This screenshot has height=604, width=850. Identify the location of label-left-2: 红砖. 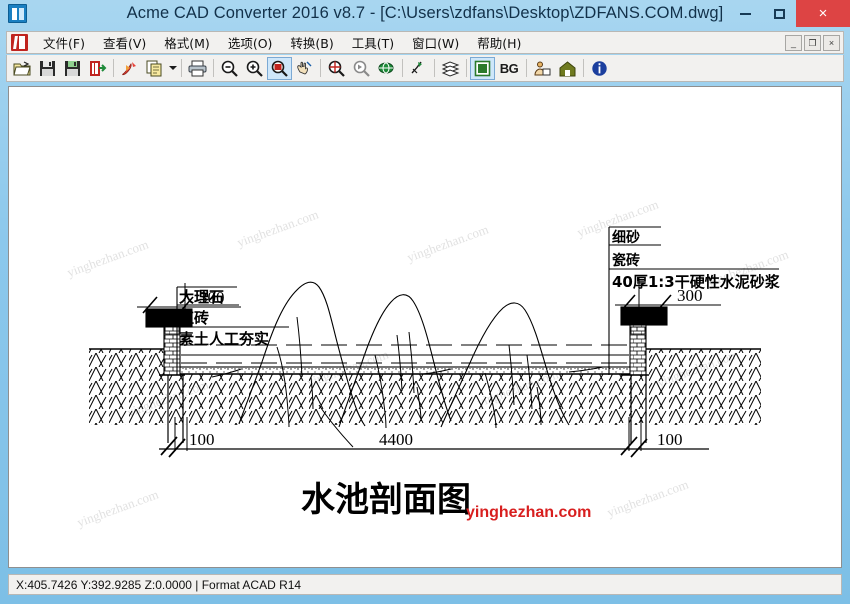
(194, 318).